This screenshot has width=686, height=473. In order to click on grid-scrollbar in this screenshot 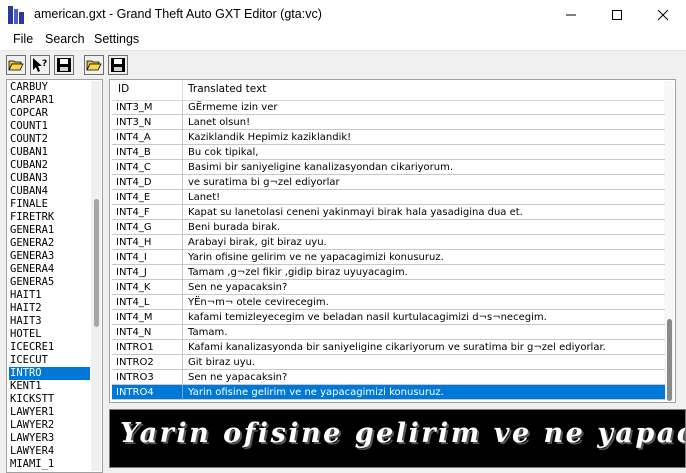, I will do `click(669, 241)`.